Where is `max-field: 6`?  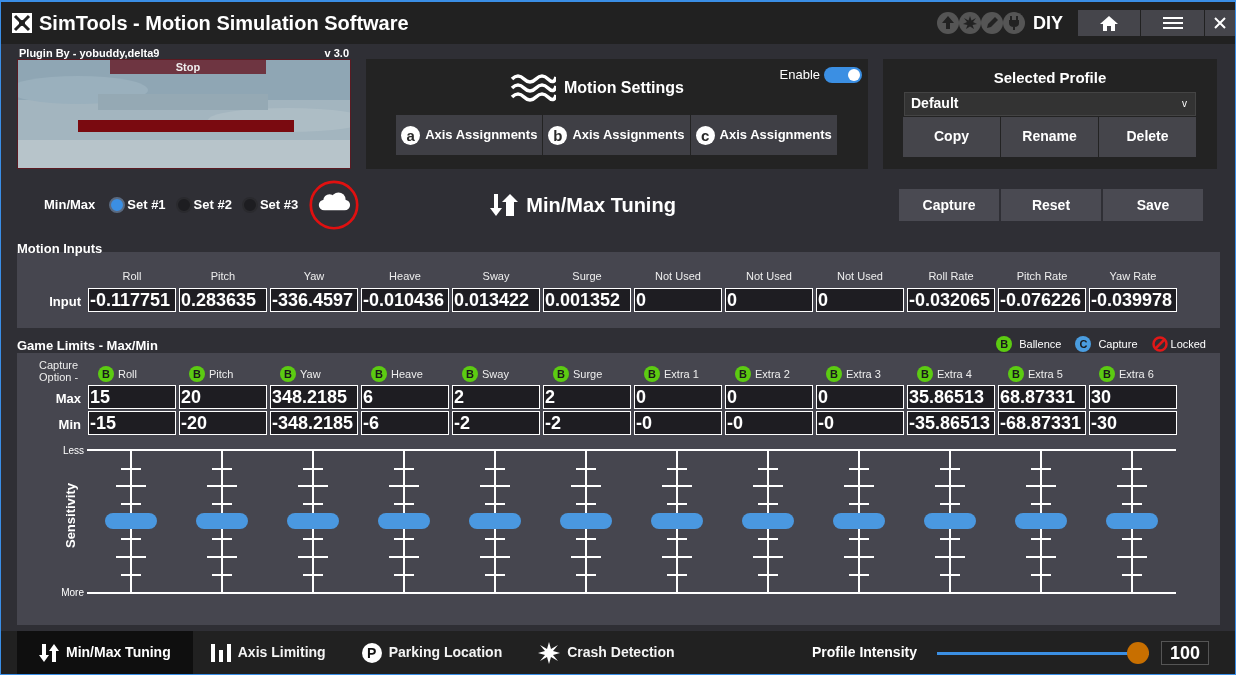 max-field: 6 is located at coordinates (405, 396).